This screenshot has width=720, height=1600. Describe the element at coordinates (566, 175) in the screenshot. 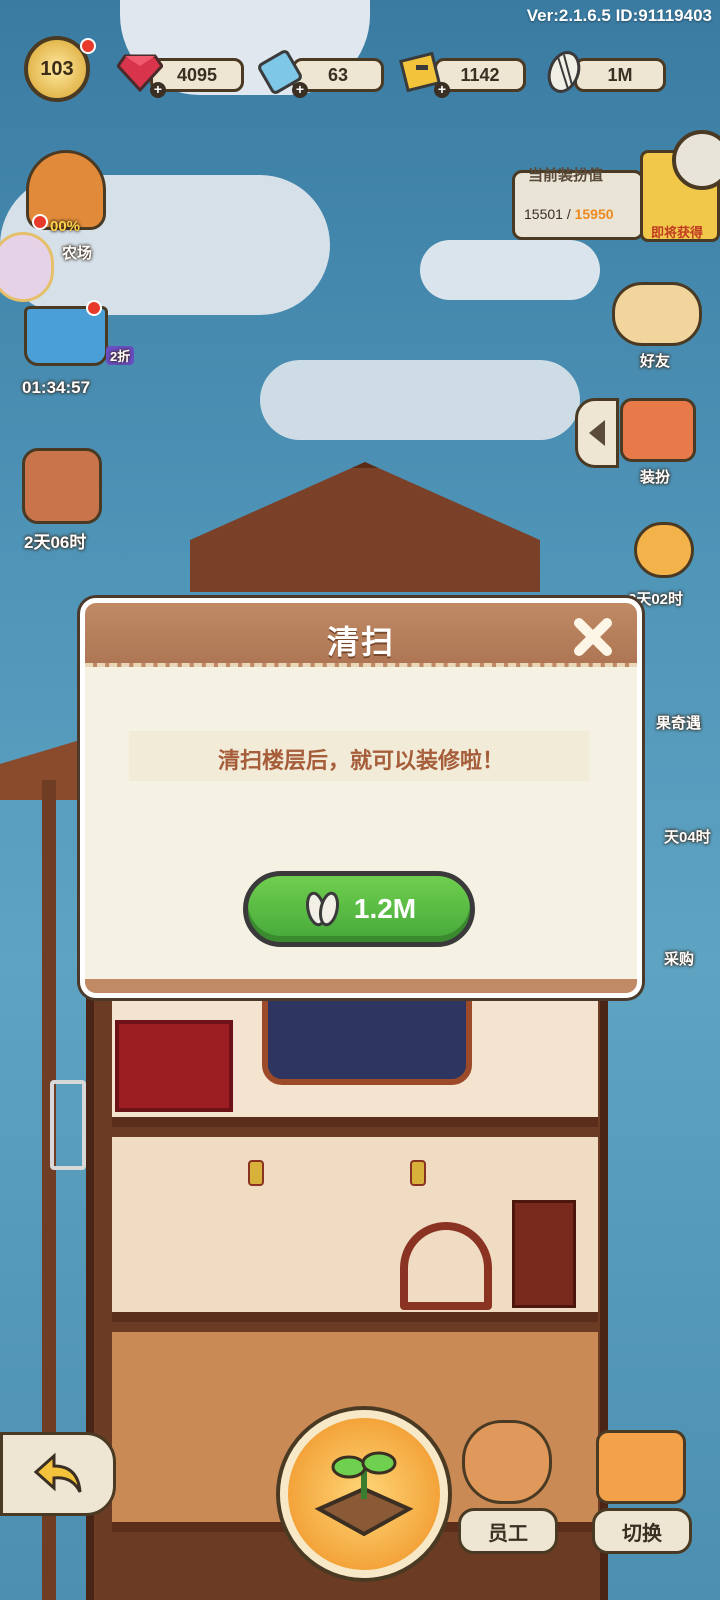

I see `decor-value-title: 当前装扮值` at that location.